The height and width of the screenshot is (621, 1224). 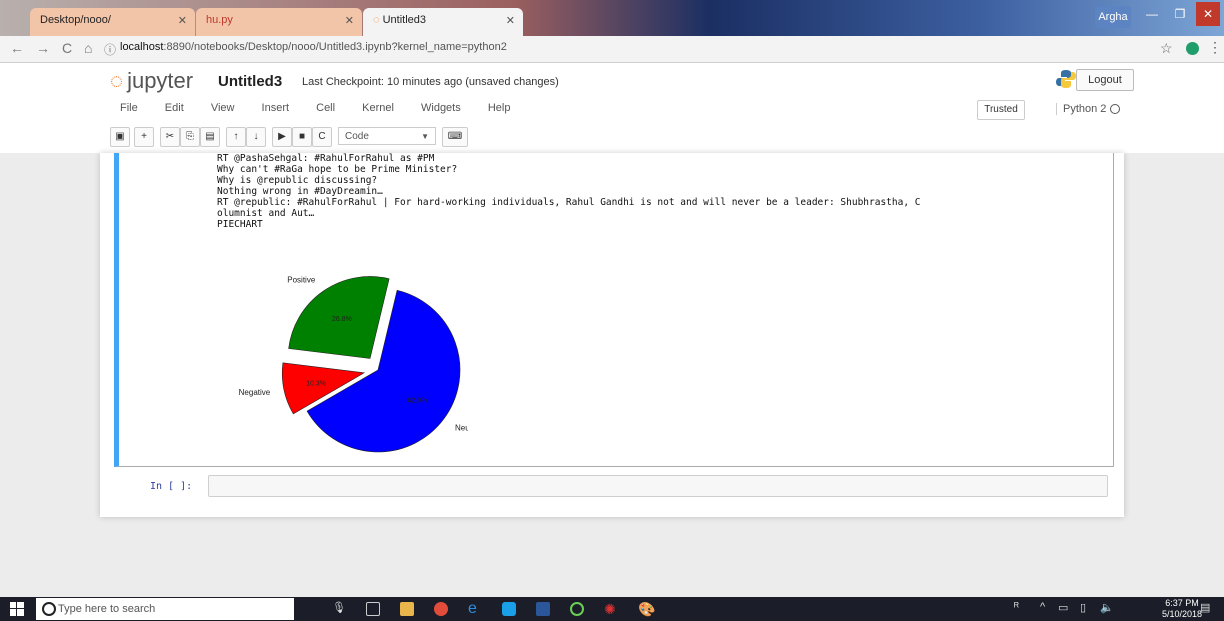 What do you see at coordinates (174, 108) in the screenshot?
I see `menu-edit: Edit` at bounding box center [174, 108].